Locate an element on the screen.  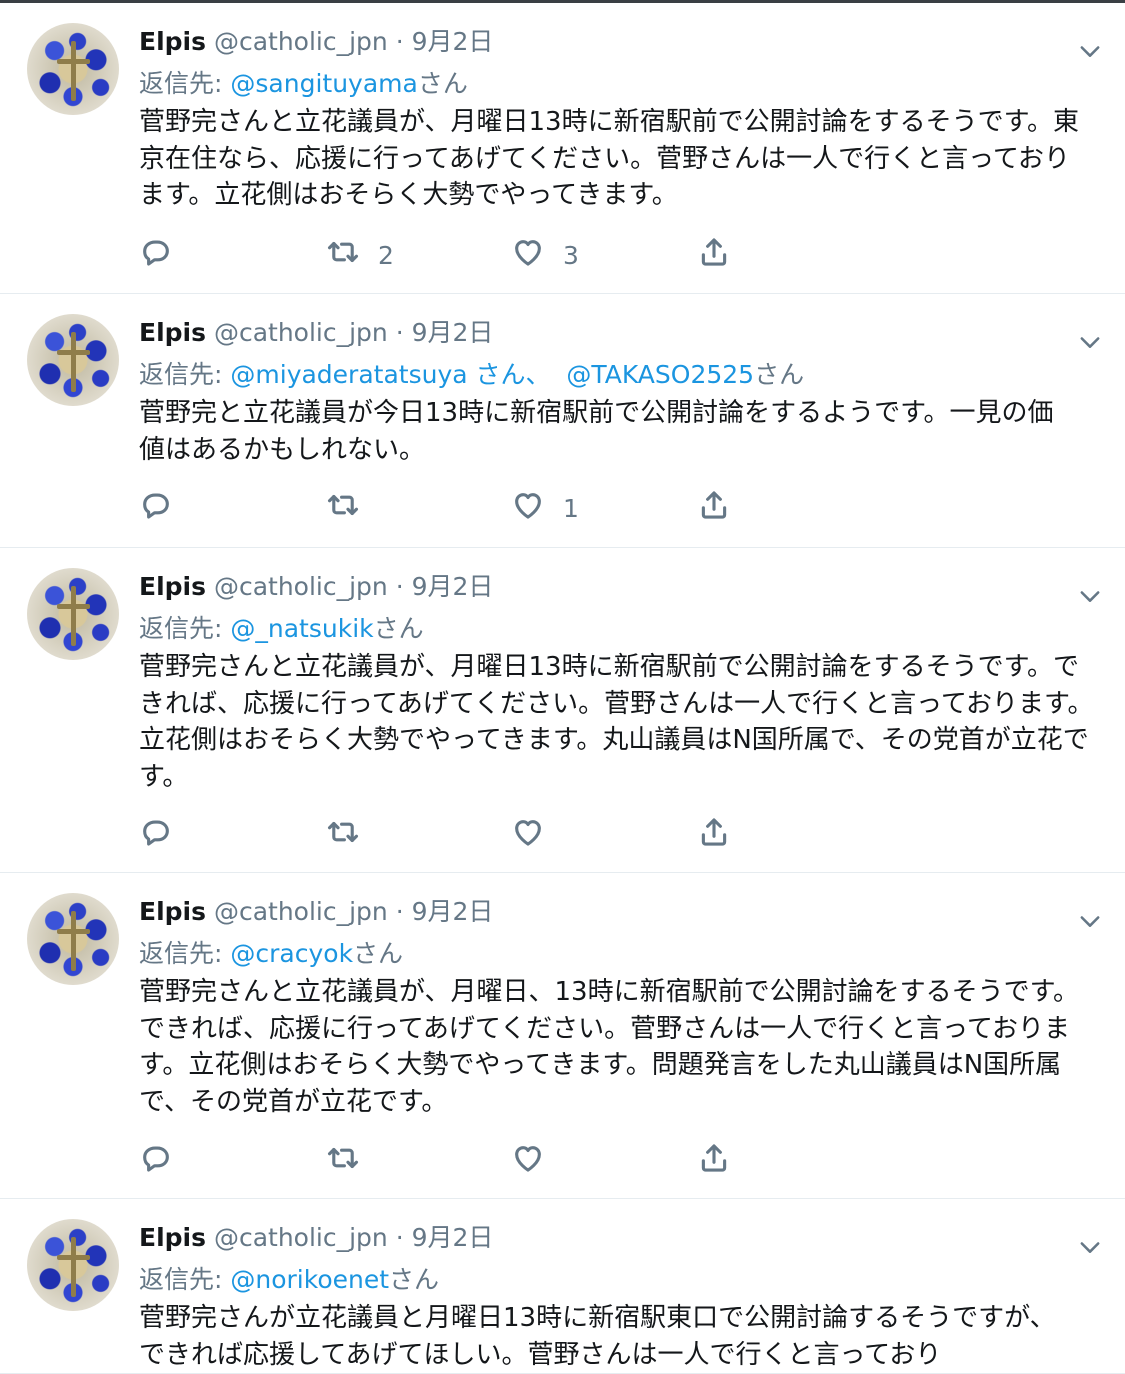
reply-mention-link: @TAKASO2525 is located at coordinates (660, 374).